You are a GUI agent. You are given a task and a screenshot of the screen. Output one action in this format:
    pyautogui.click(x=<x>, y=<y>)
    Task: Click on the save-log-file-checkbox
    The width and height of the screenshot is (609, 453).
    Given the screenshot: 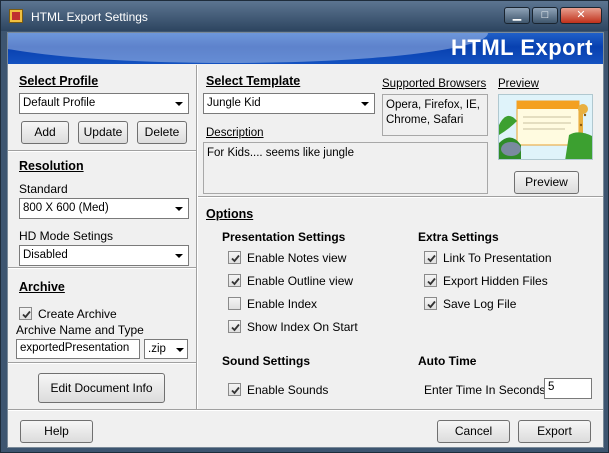 What is the action you would take?
    pyautogui.click(x=430, y=303)
    